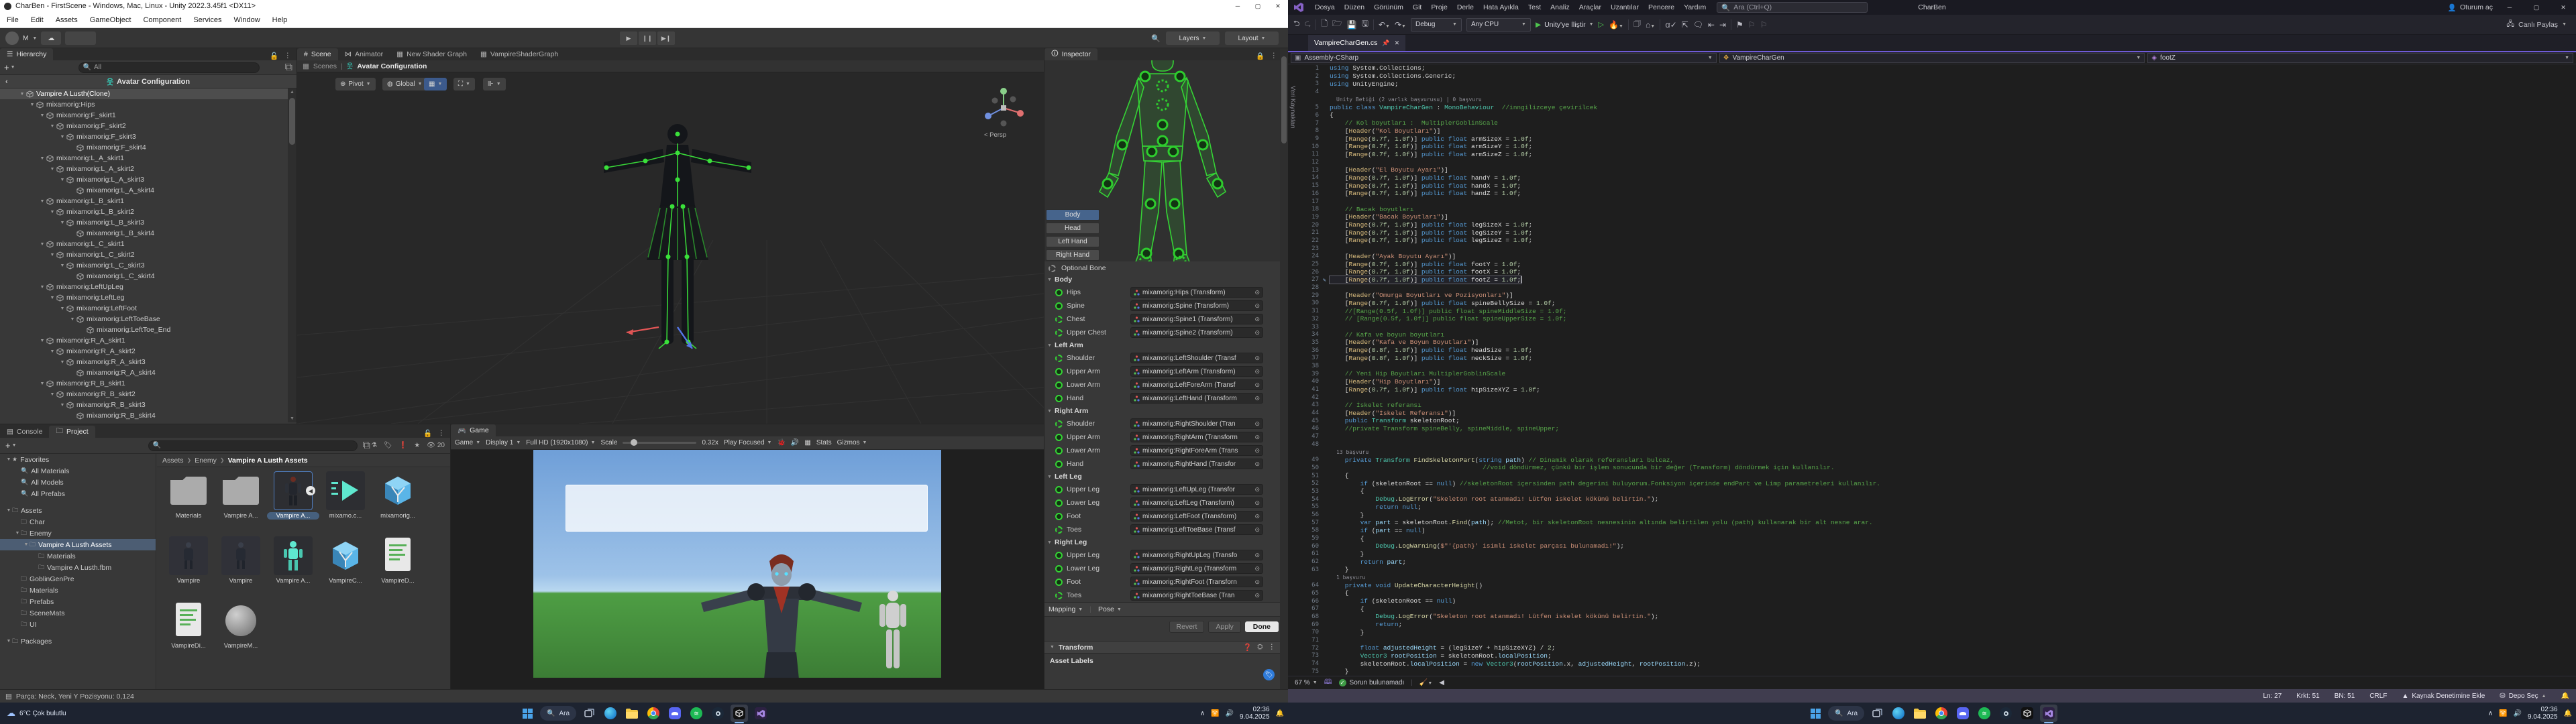 The height and width of the screenshot is (724, 2576). What do you see at coordinates (1898, 713) in the screenshot?
I see `taskbar-app-edge` at bounding box center [1898, 713].